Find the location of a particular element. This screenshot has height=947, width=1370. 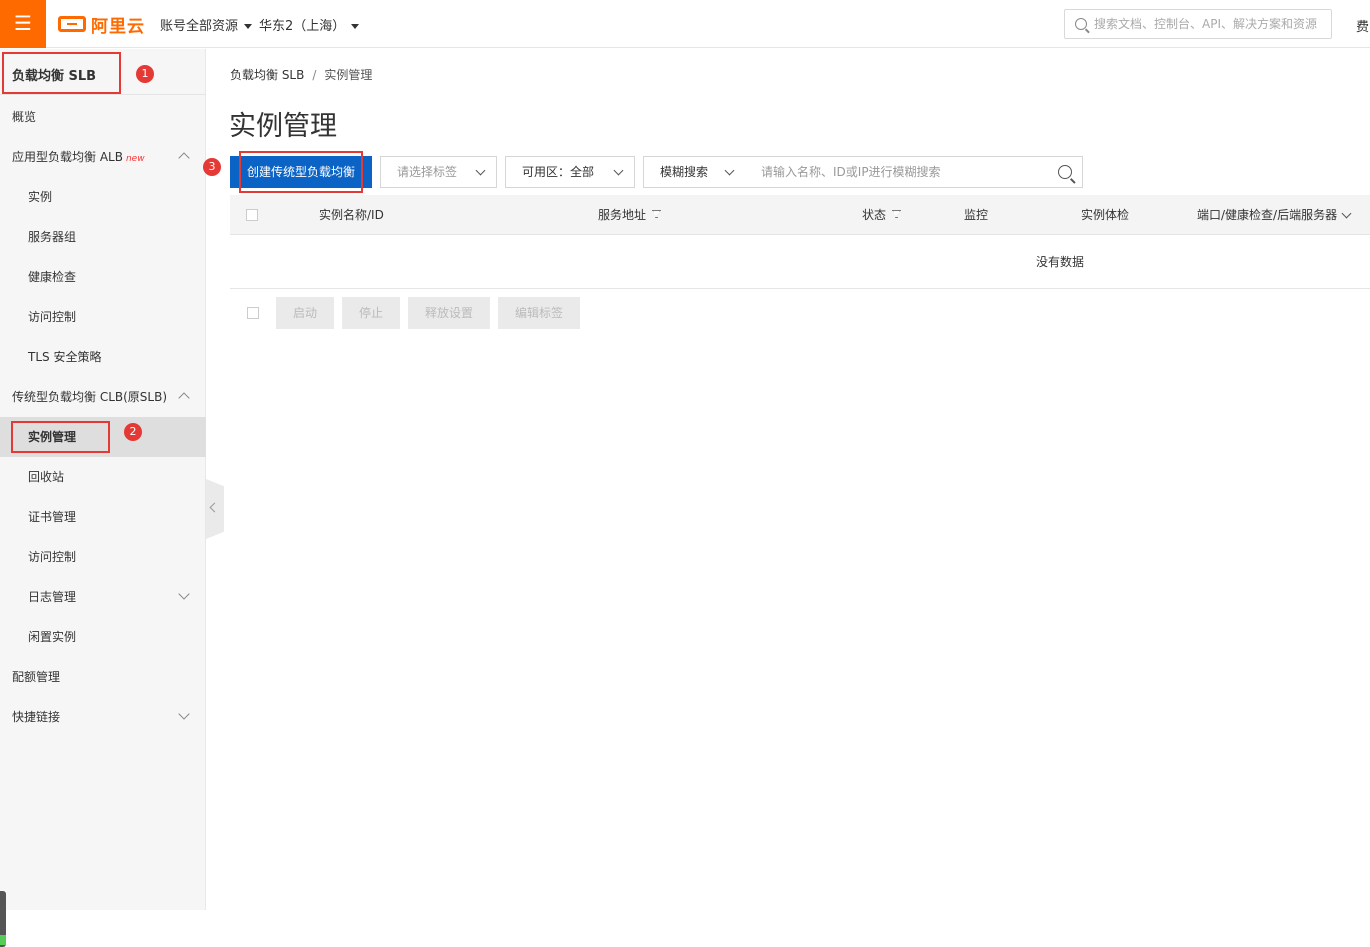

release-settings-button: 释放设置 is located at coordinates (449, 313).